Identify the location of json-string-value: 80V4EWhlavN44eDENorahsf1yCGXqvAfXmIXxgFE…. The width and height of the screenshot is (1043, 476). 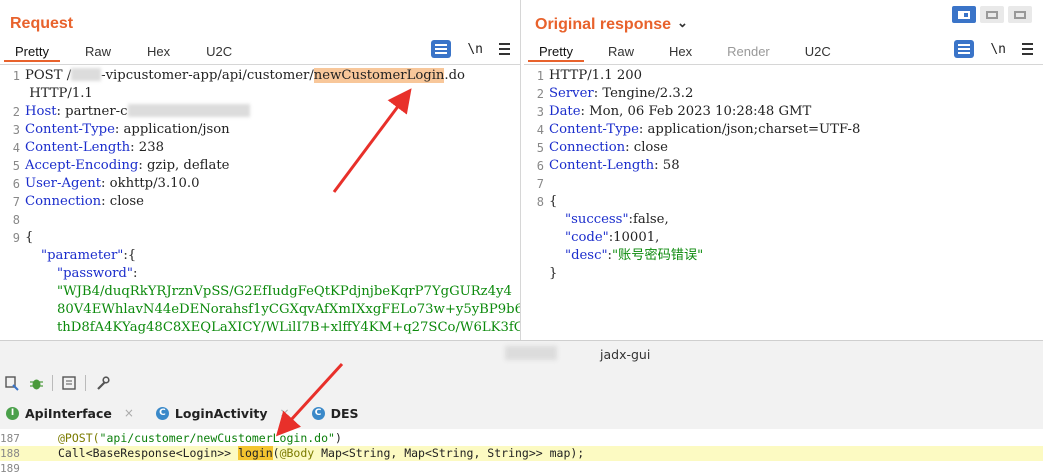
(289, 309).